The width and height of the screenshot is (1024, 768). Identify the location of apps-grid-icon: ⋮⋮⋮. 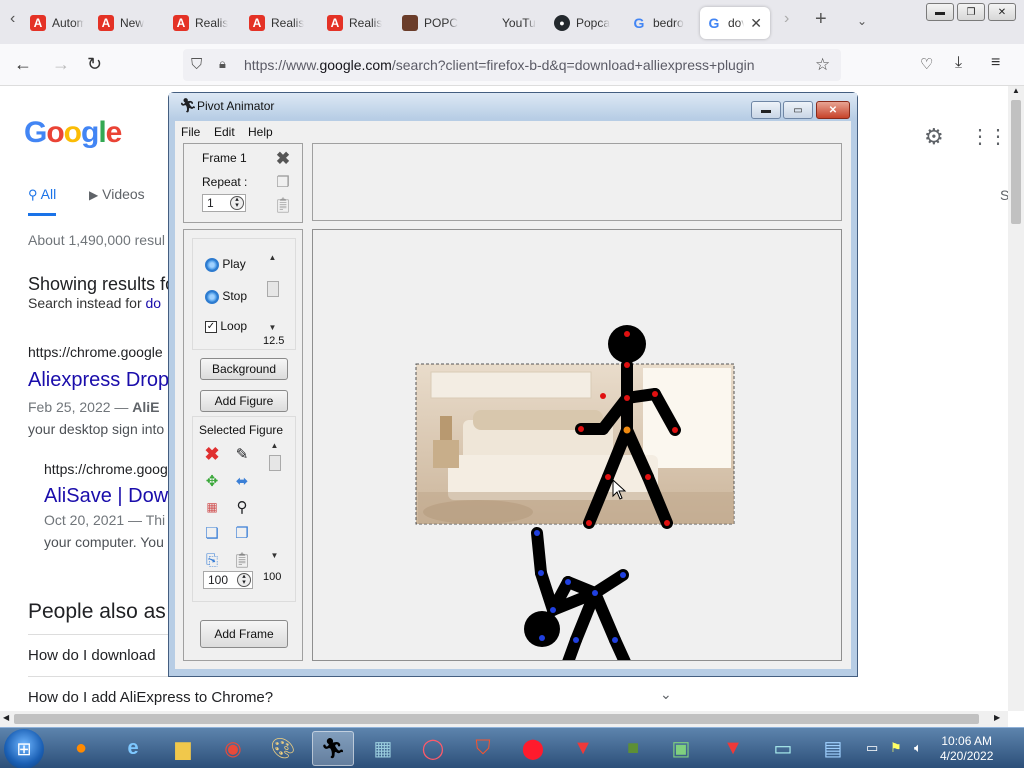
(989, 136).